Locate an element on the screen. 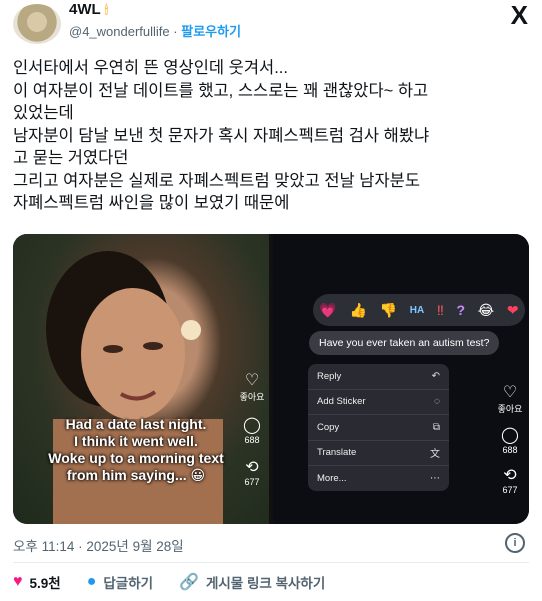  reply-button: ● 답글하기 is located at coordinates (120, 582).